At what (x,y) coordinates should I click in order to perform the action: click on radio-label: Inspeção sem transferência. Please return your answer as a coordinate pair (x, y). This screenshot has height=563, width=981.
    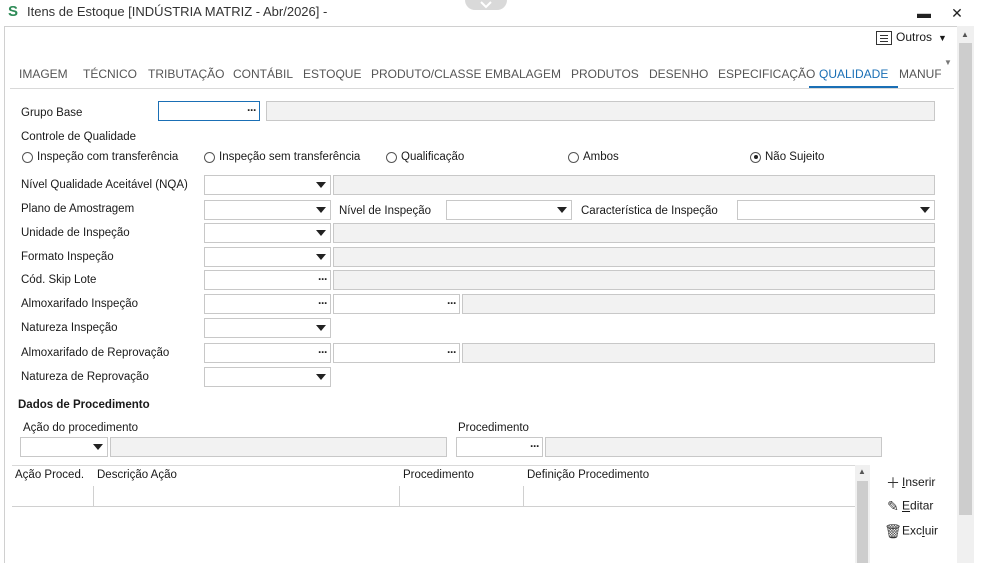
    Looking at the image, I should click on (290, 157).